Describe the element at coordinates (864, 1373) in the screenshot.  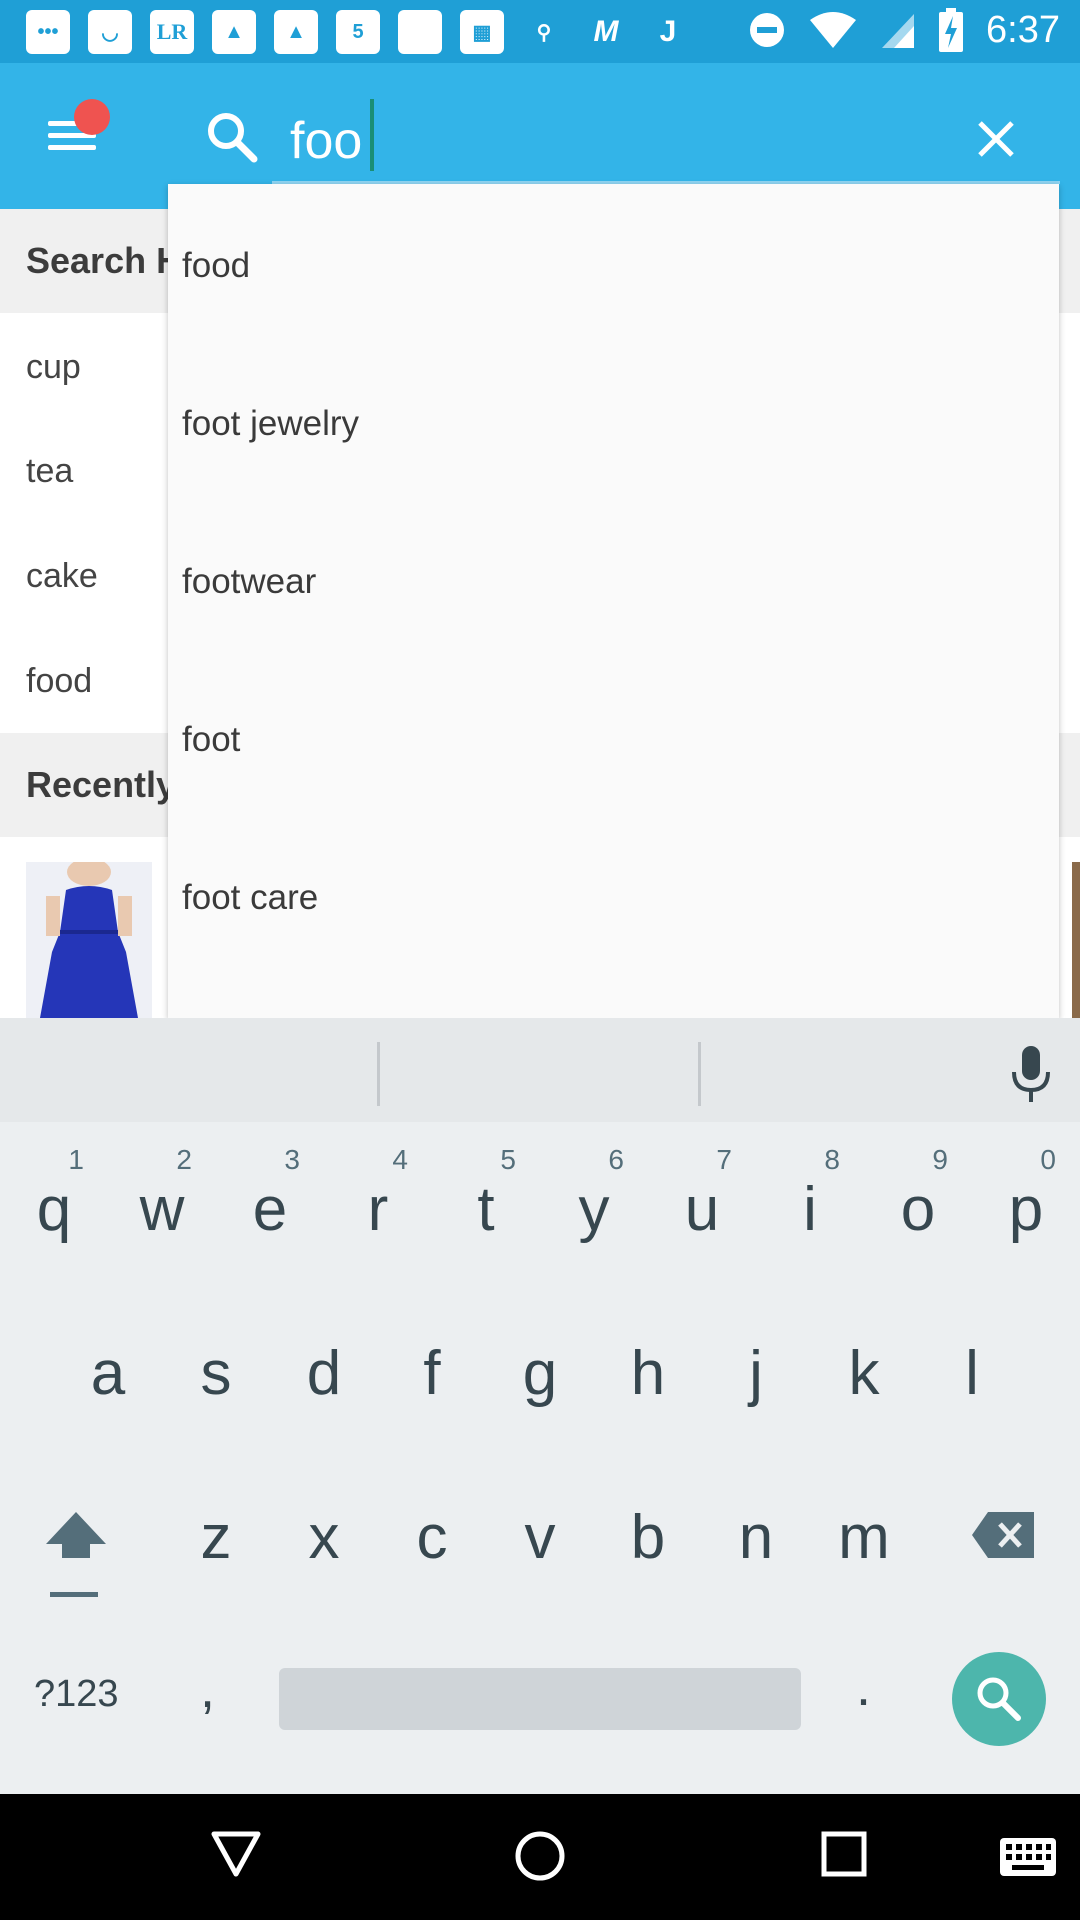
I see `key-k: k` at that location.